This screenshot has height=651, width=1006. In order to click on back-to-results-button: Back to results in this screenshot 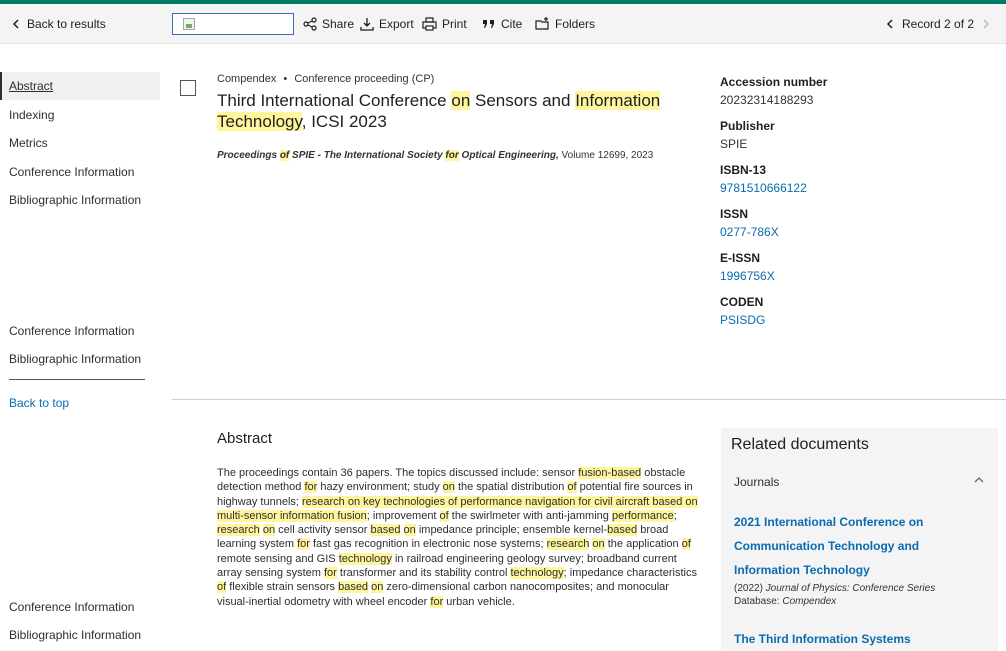, I will do `click(58, 24)`.